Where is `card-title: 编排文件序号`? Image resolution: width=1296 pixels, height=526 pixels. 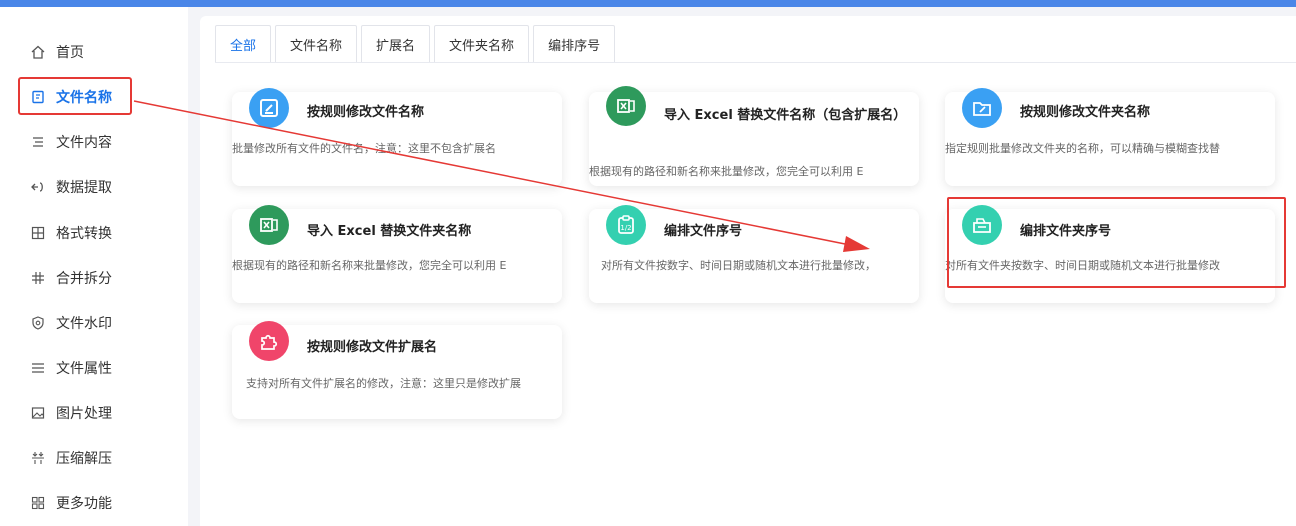 card-title: 编排文件序号 is located at coordinates (703, 231).